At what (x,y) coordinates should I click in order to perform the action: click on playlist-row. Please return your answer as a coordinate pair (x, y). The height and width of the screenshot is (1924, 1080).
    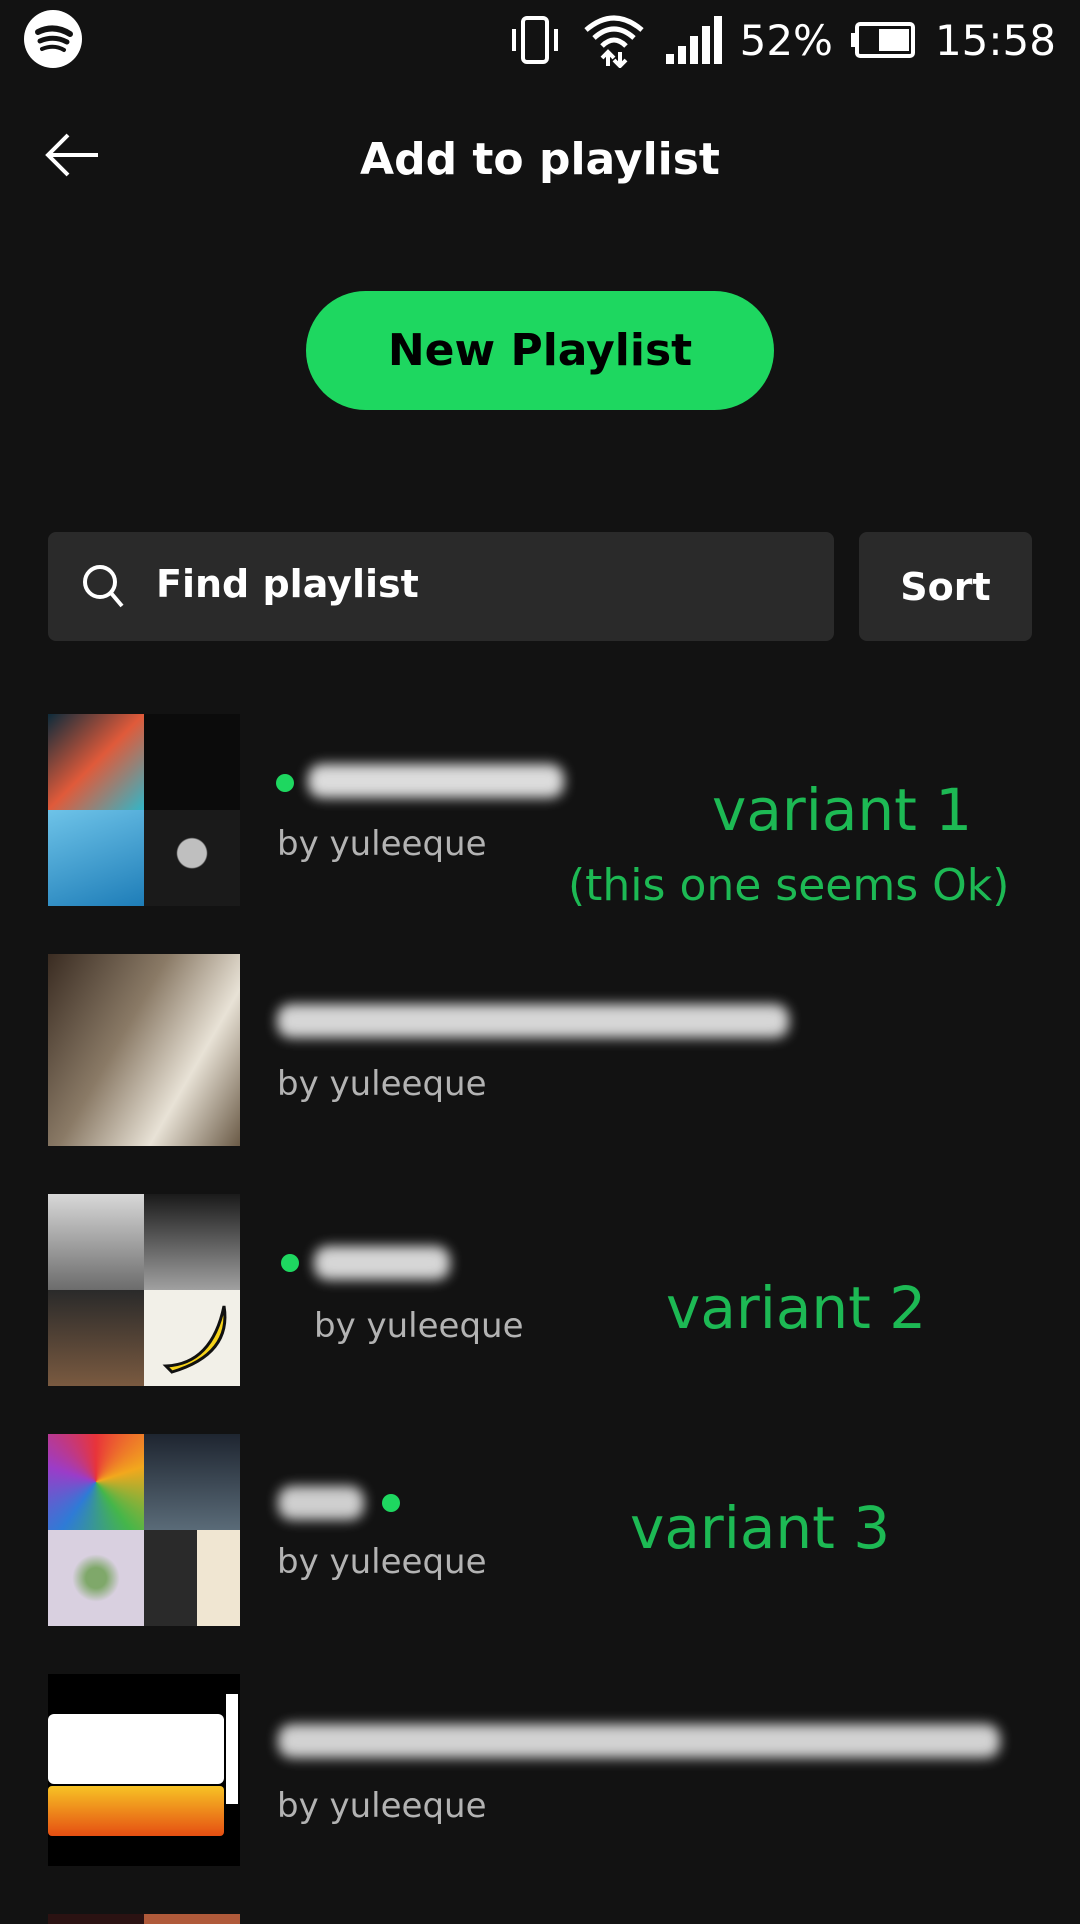
    Looking at the image, I should click on (540, 1919).